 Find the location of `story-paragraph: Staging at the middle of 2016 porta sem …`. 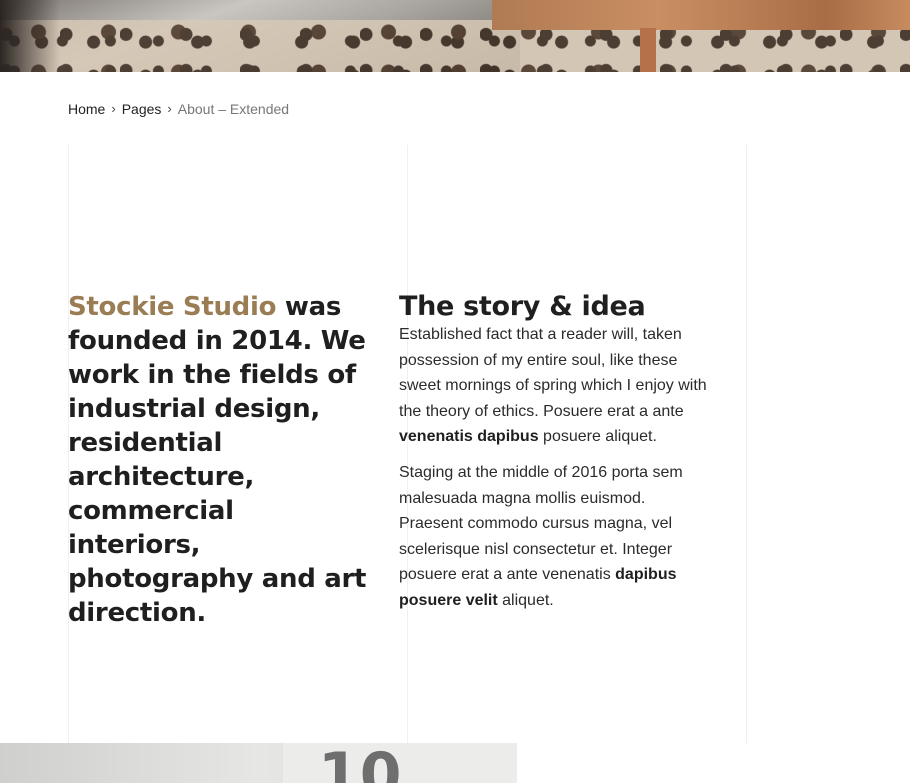

story-paragraph: Staging at the middle of 2016 porta sem … is located at coordinates (554, 537).